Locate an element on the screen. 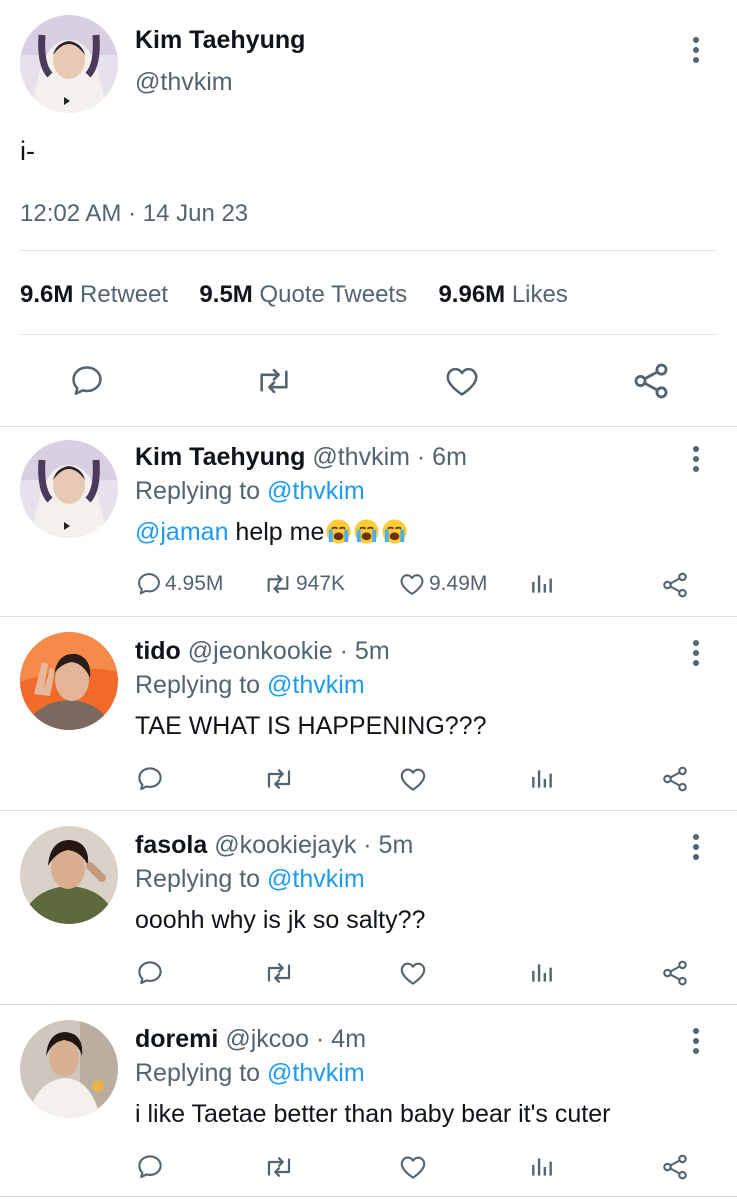 This screenshot has width=737, height=1200. retweets-stat: 9.6M Retweet is located at coordinates (94, 294).